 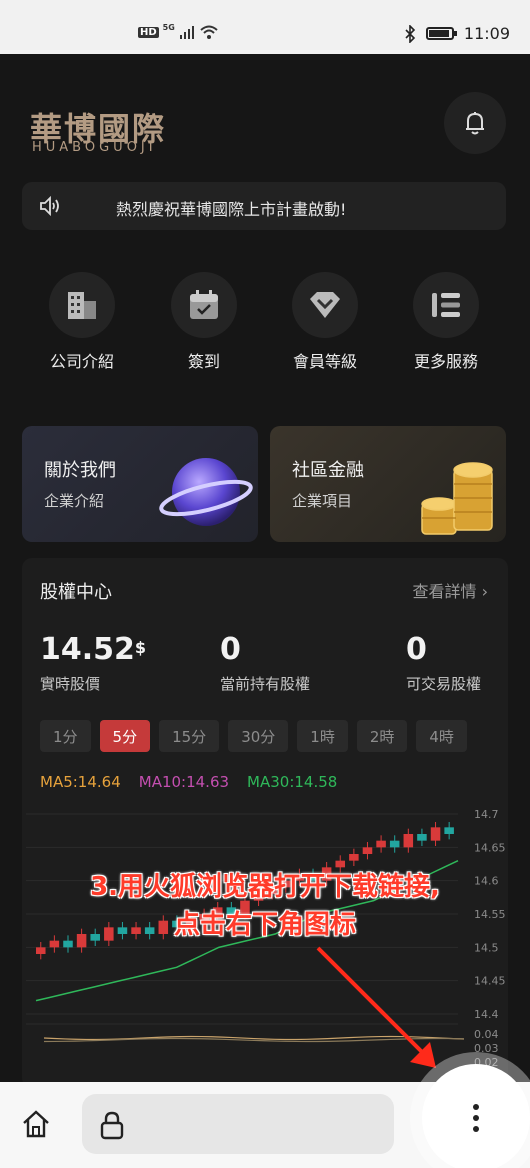 What do you see at coordinates (410, 33) in the screenshot?
I see `bluetooth-icon` at bounding box center [410, 33].